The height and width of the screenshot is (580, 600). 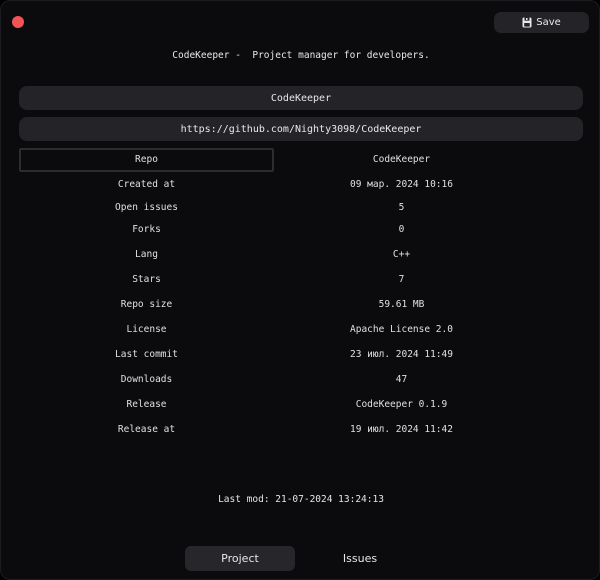 What do you see at coordinates (300, 281) in the screenshot?
I see `table-row: Stars 7` at bounding box center [300, 281].